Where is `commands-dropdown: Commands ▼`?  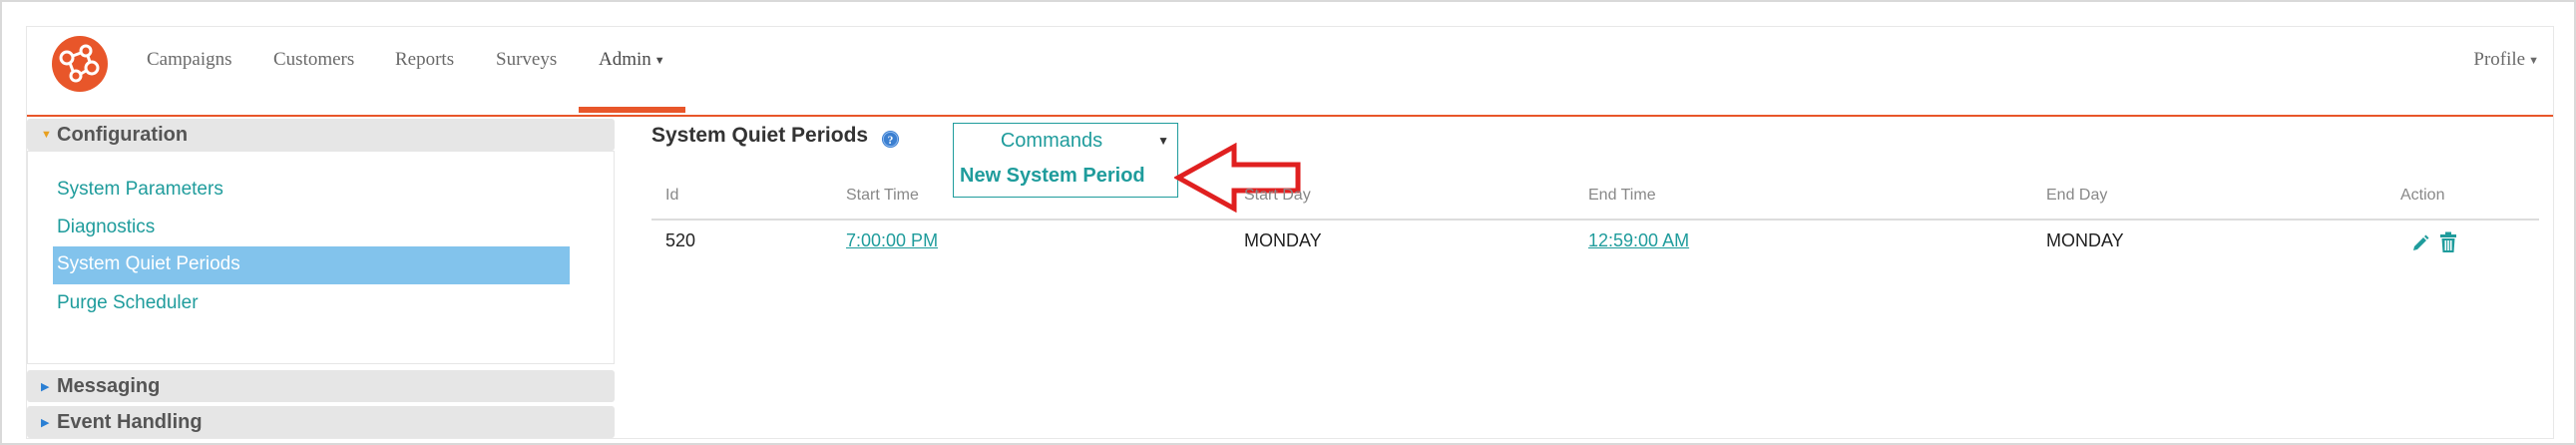 commands-dropdown: Commands ▼ is located at coordinates (1065, 141).